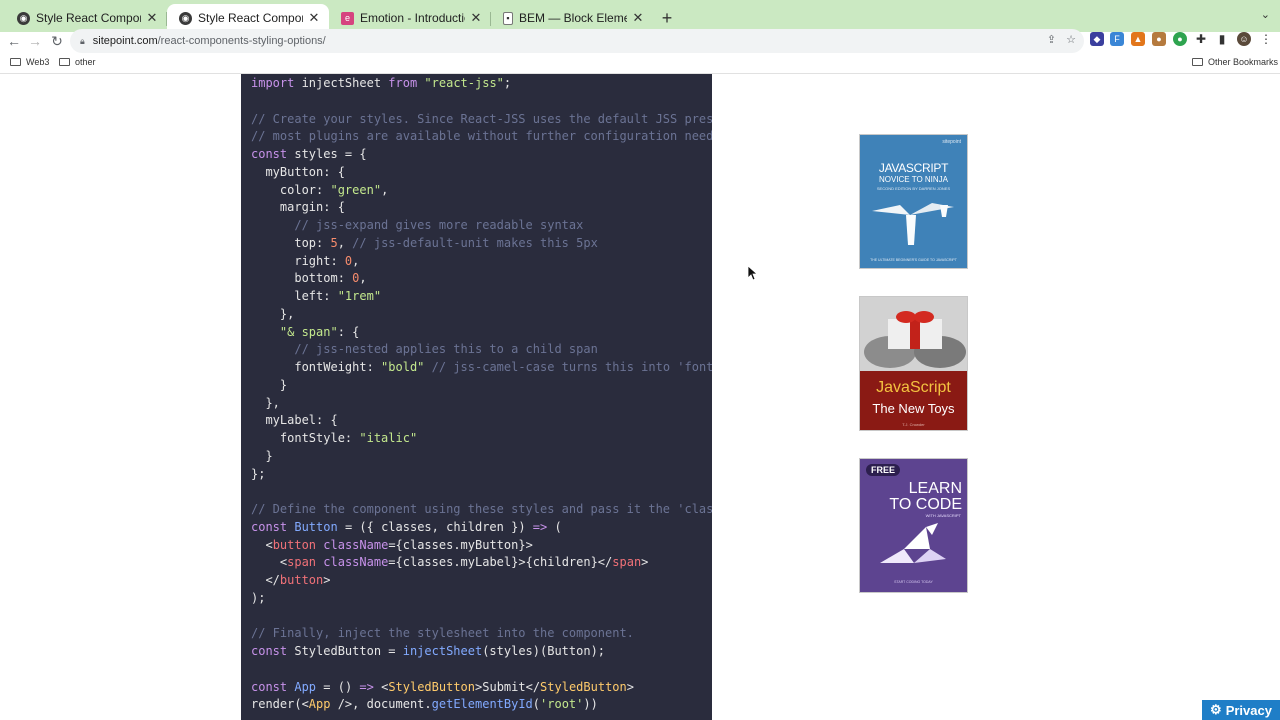 This screenshot has width=1280, height=720. Describe the element at coordinates (82, 40) in the screenshot. I see `lock-icon: 🔒︎` at that location.